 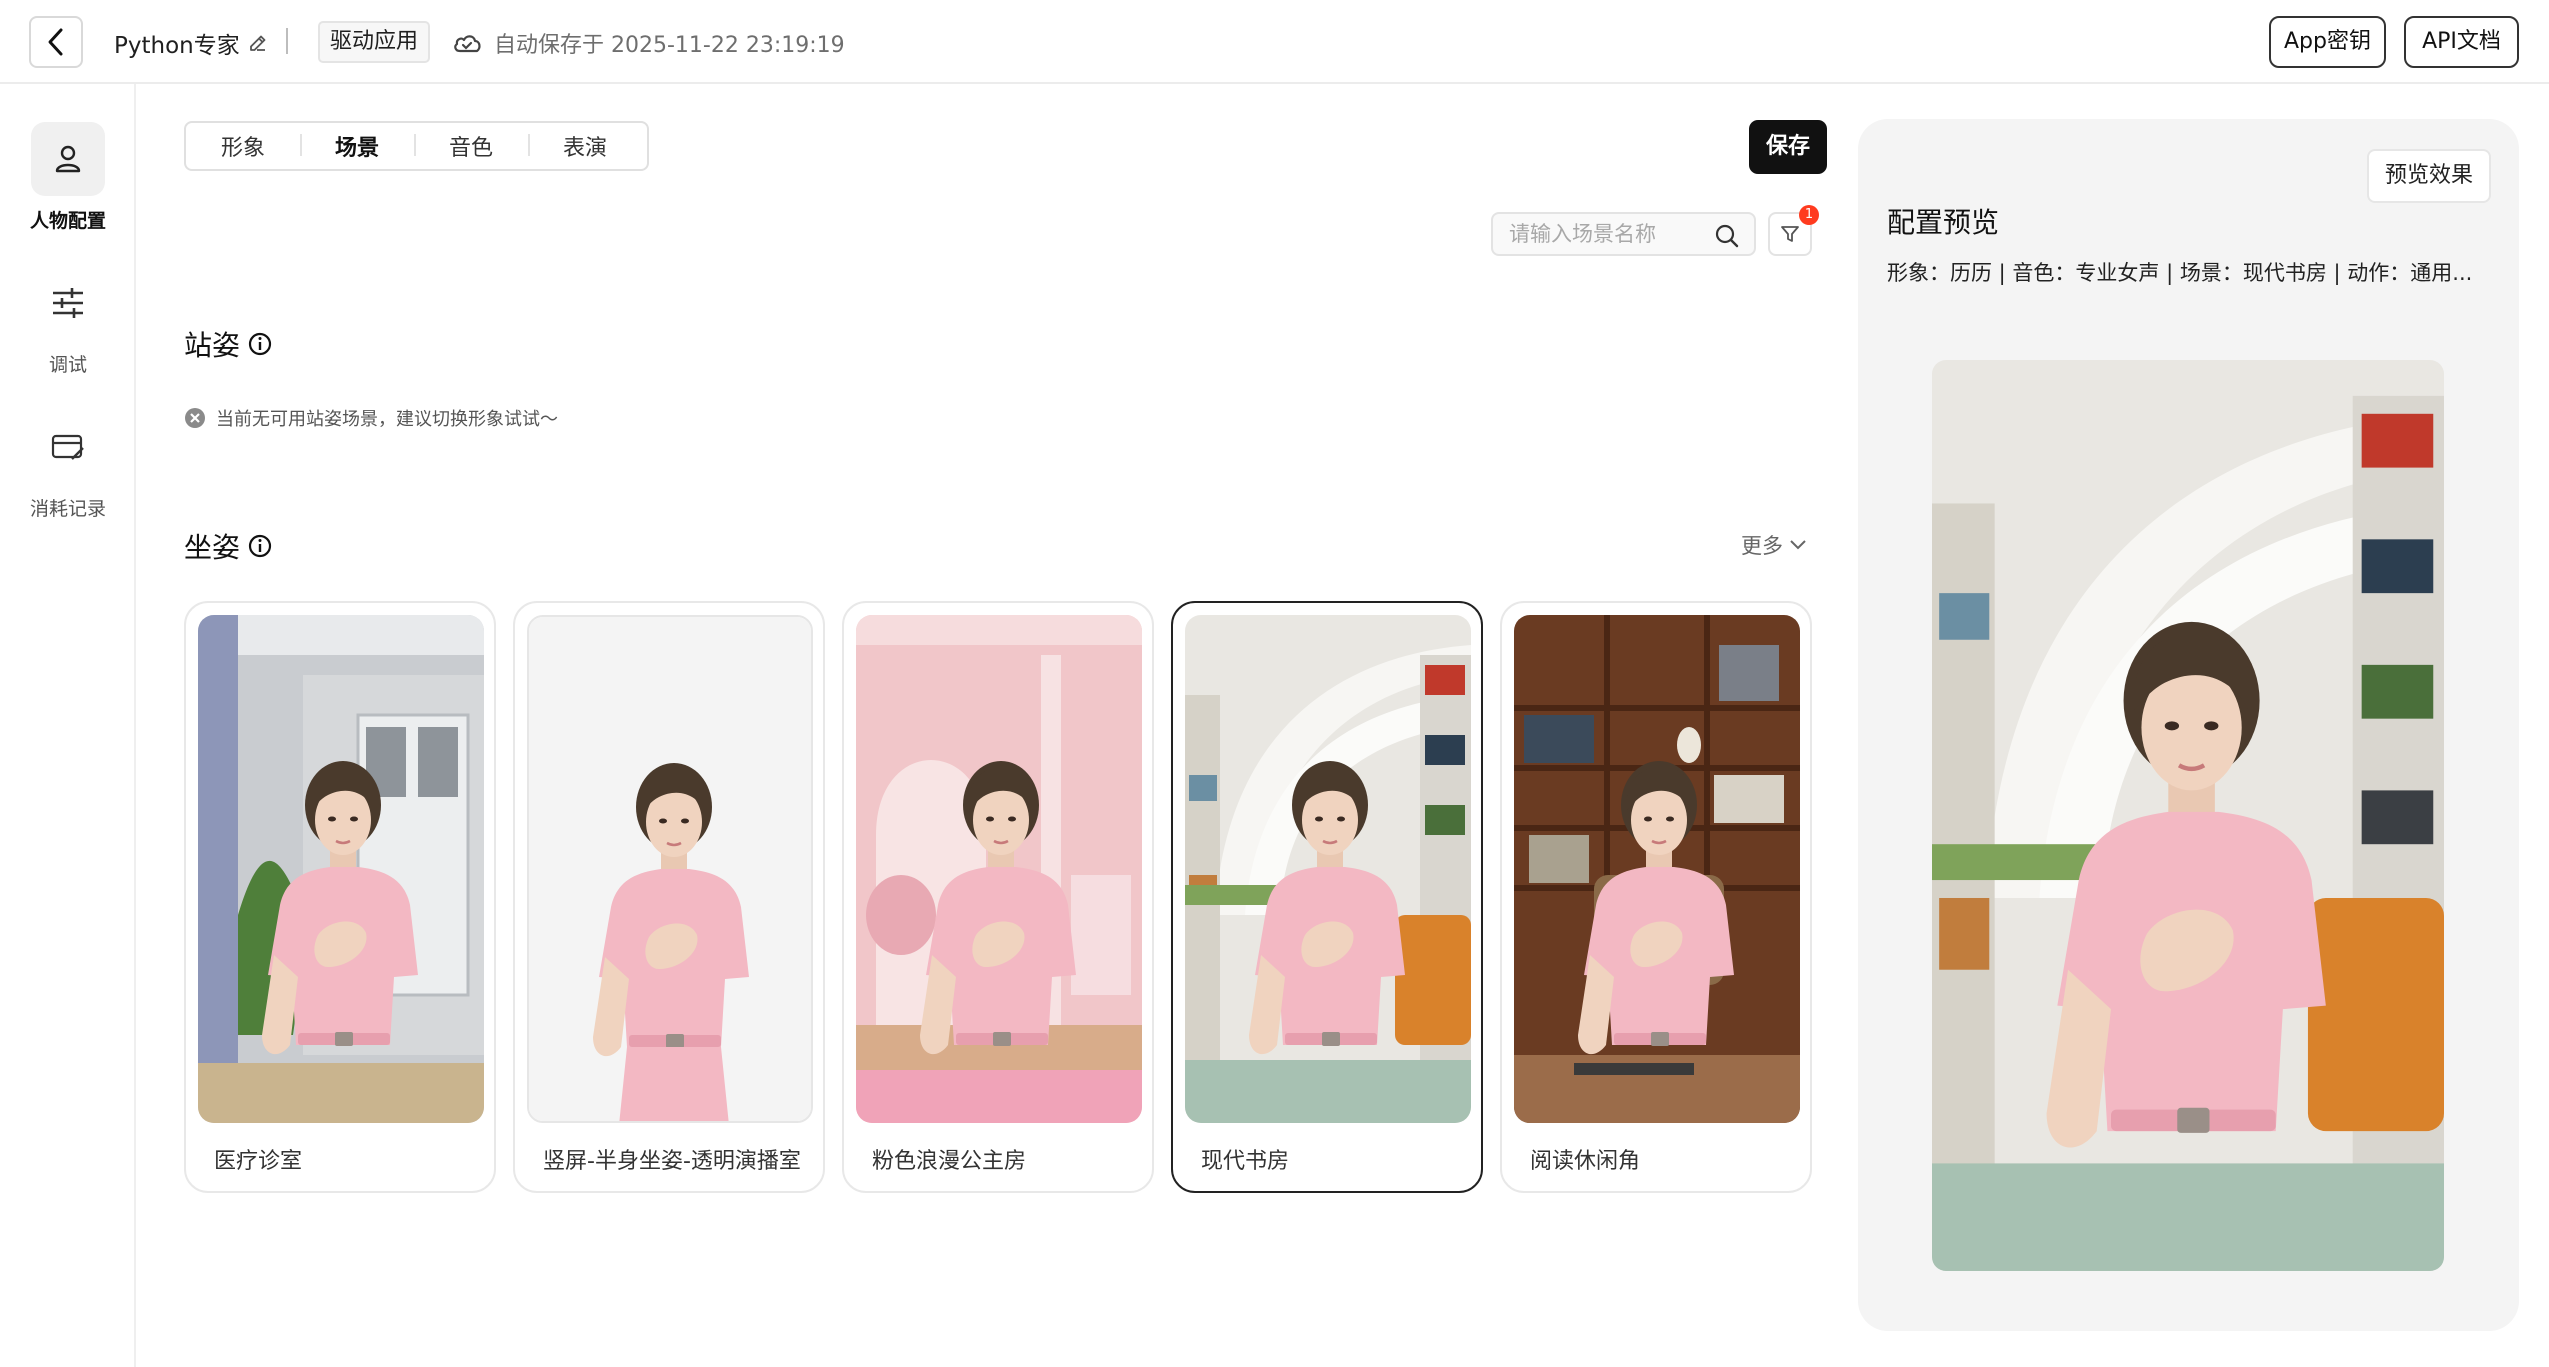 What do you see at coordinates (212, 345) in the screenshot?
I see `standing-title-text: 站姿` at bounding box center [212, 345].